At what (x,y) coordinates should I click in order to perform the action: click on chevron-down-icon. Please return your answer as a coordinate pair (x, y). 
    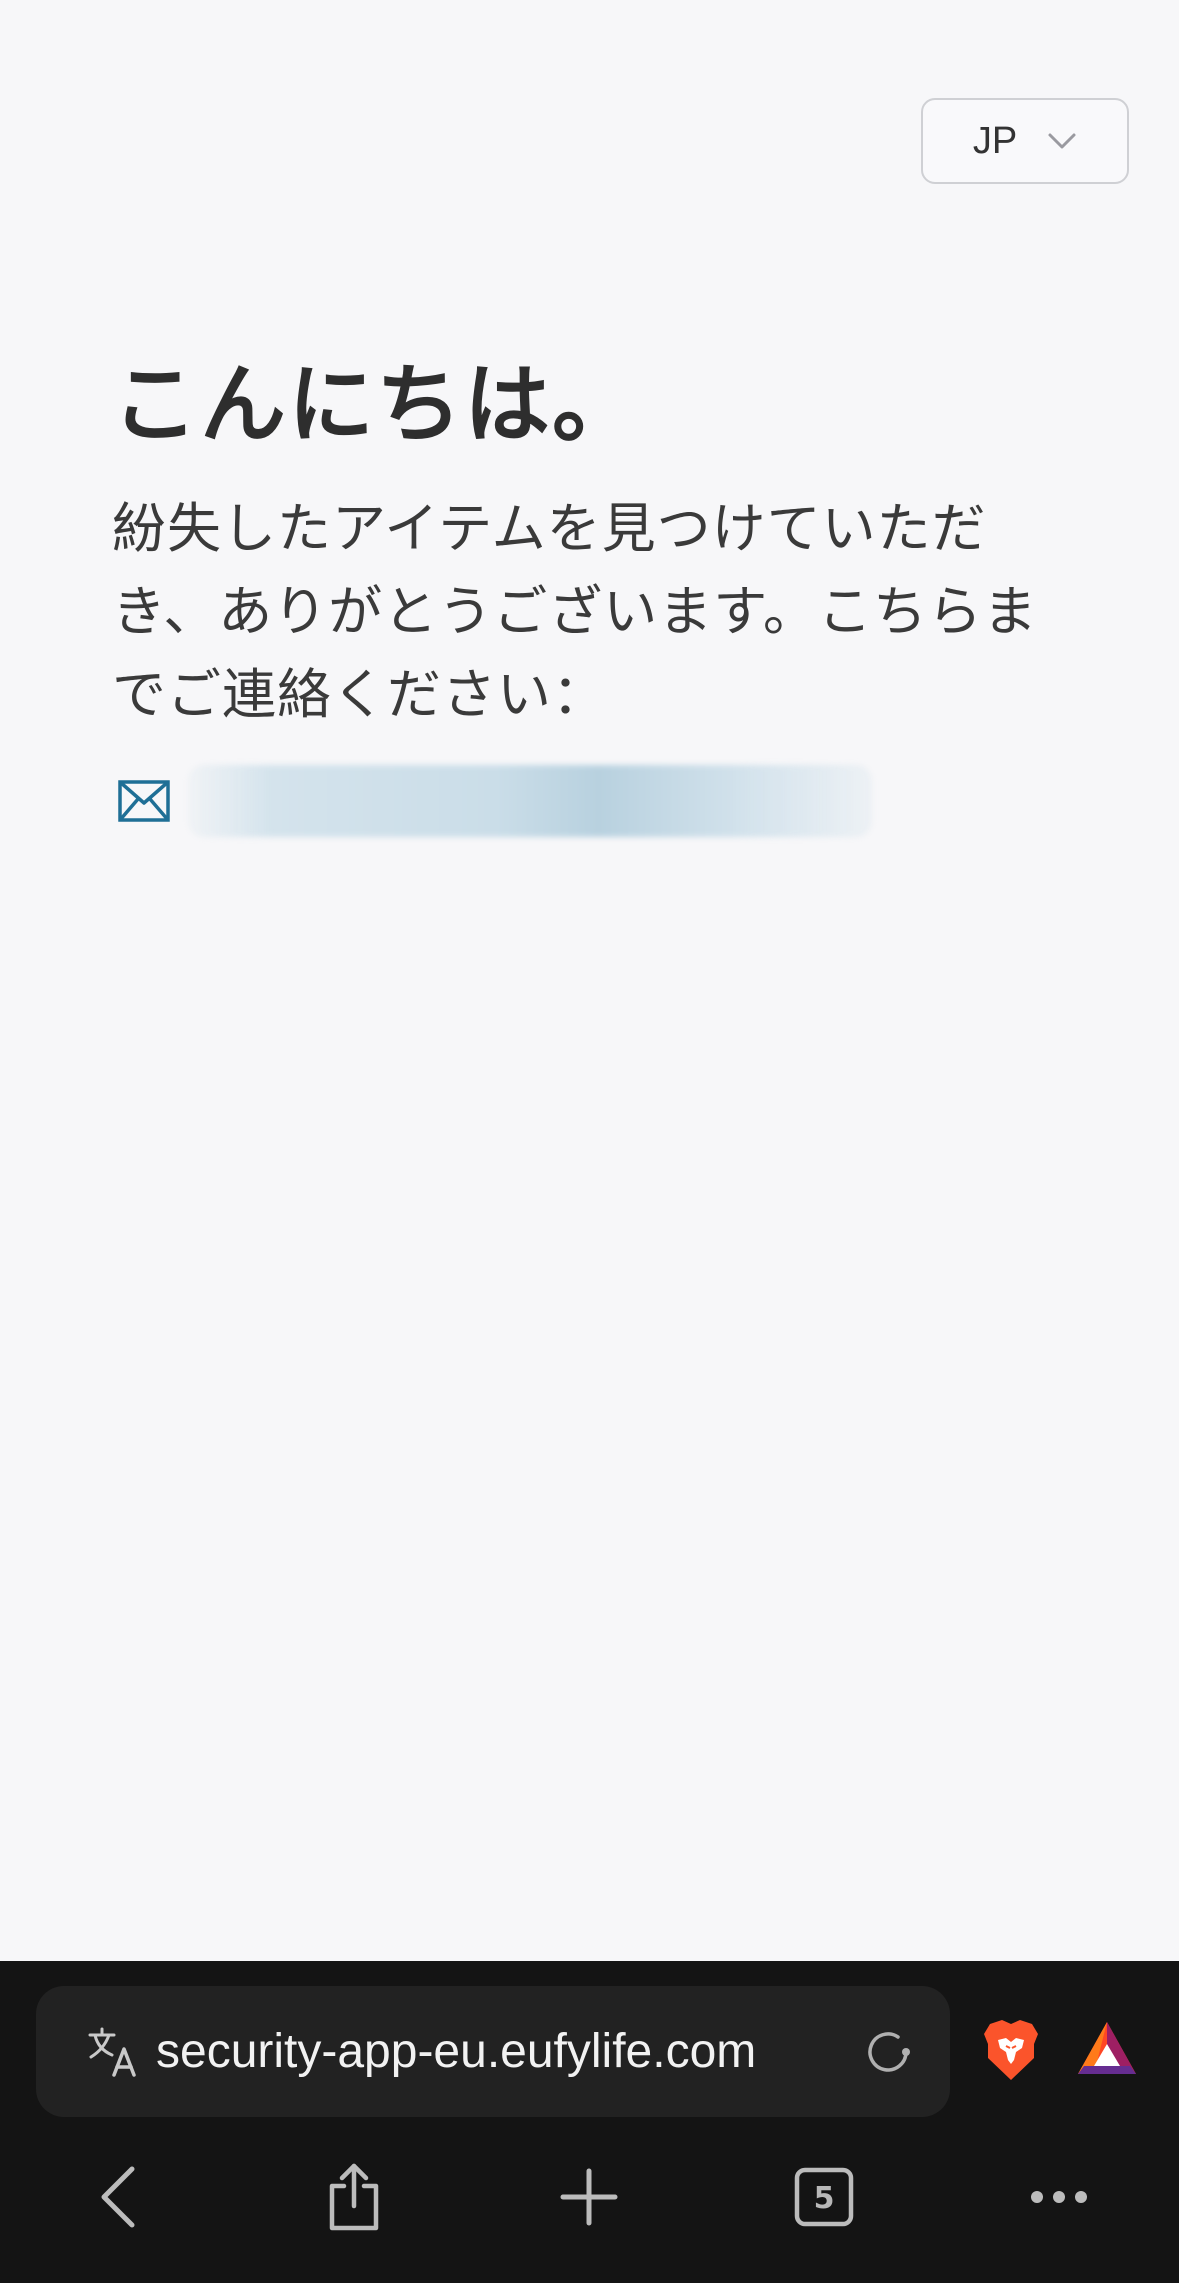
    Looking at the image, I should click on (1062, 141).